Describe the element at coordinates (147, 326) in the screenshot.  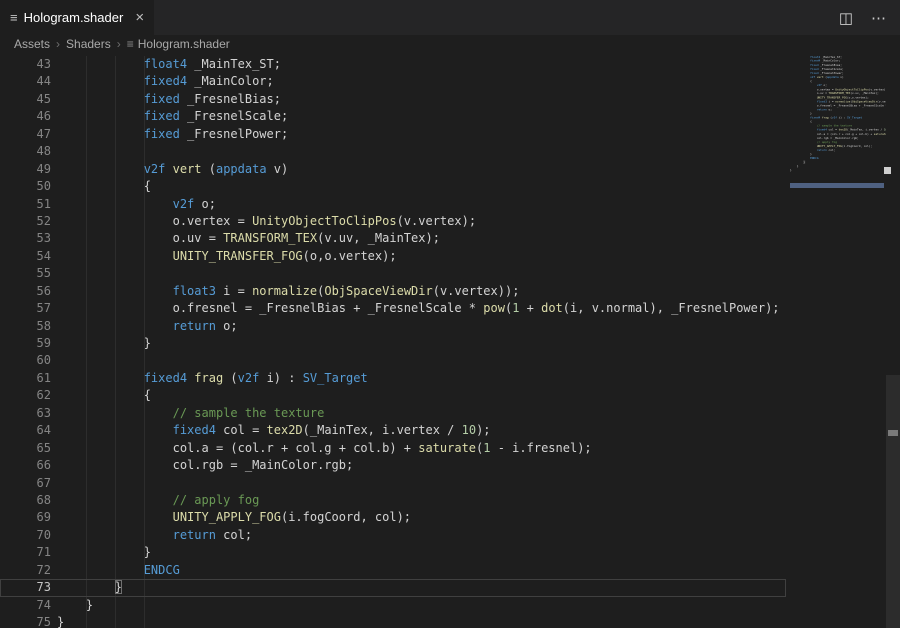
I see `code-text: return o;` at that location.